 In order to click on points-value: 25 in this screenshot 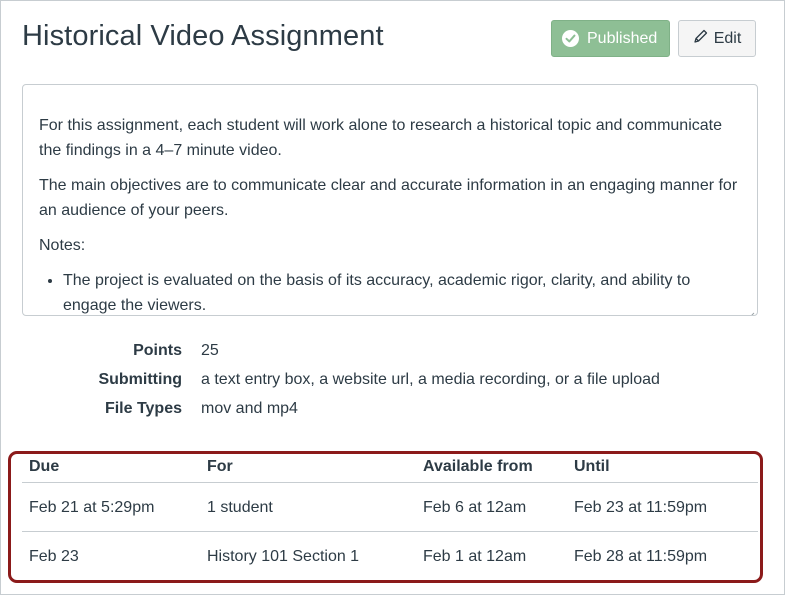, I will do `click(210, 350)`.